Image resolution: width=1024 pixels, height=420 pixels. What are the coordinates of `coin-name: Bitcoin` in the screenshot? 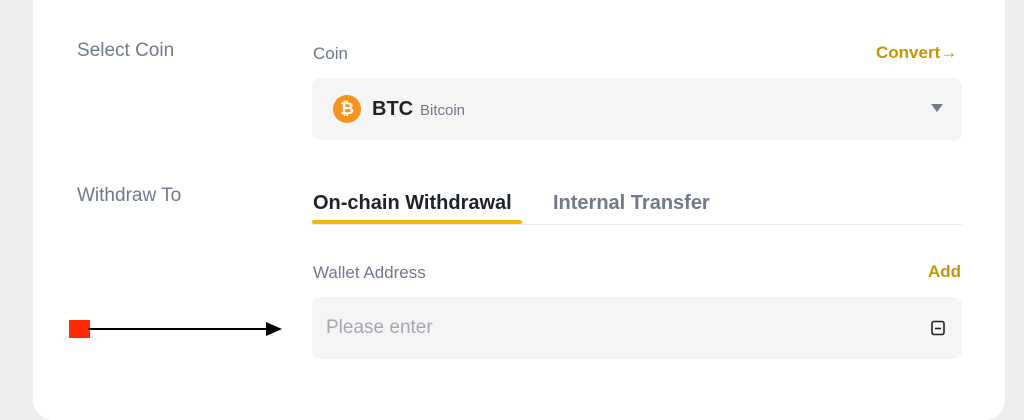 It's located at (443, 110).